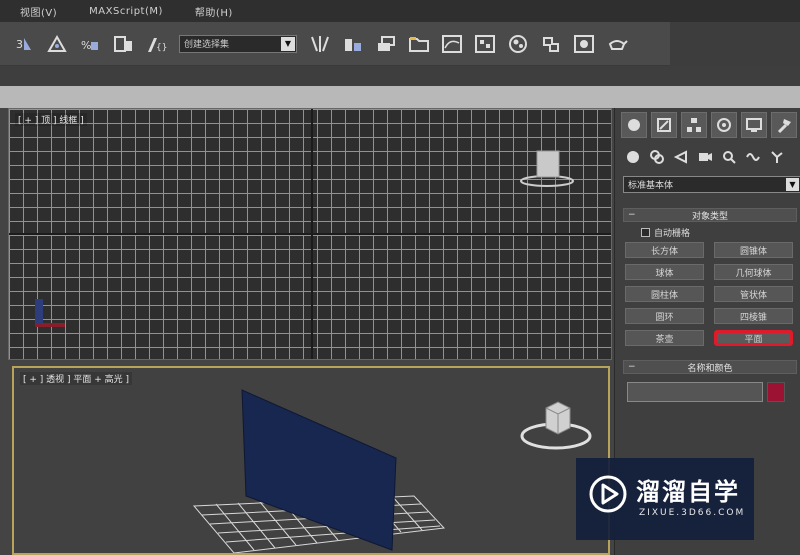  I want to click on name-color-title: 名称和颜色, so click(710, 368).